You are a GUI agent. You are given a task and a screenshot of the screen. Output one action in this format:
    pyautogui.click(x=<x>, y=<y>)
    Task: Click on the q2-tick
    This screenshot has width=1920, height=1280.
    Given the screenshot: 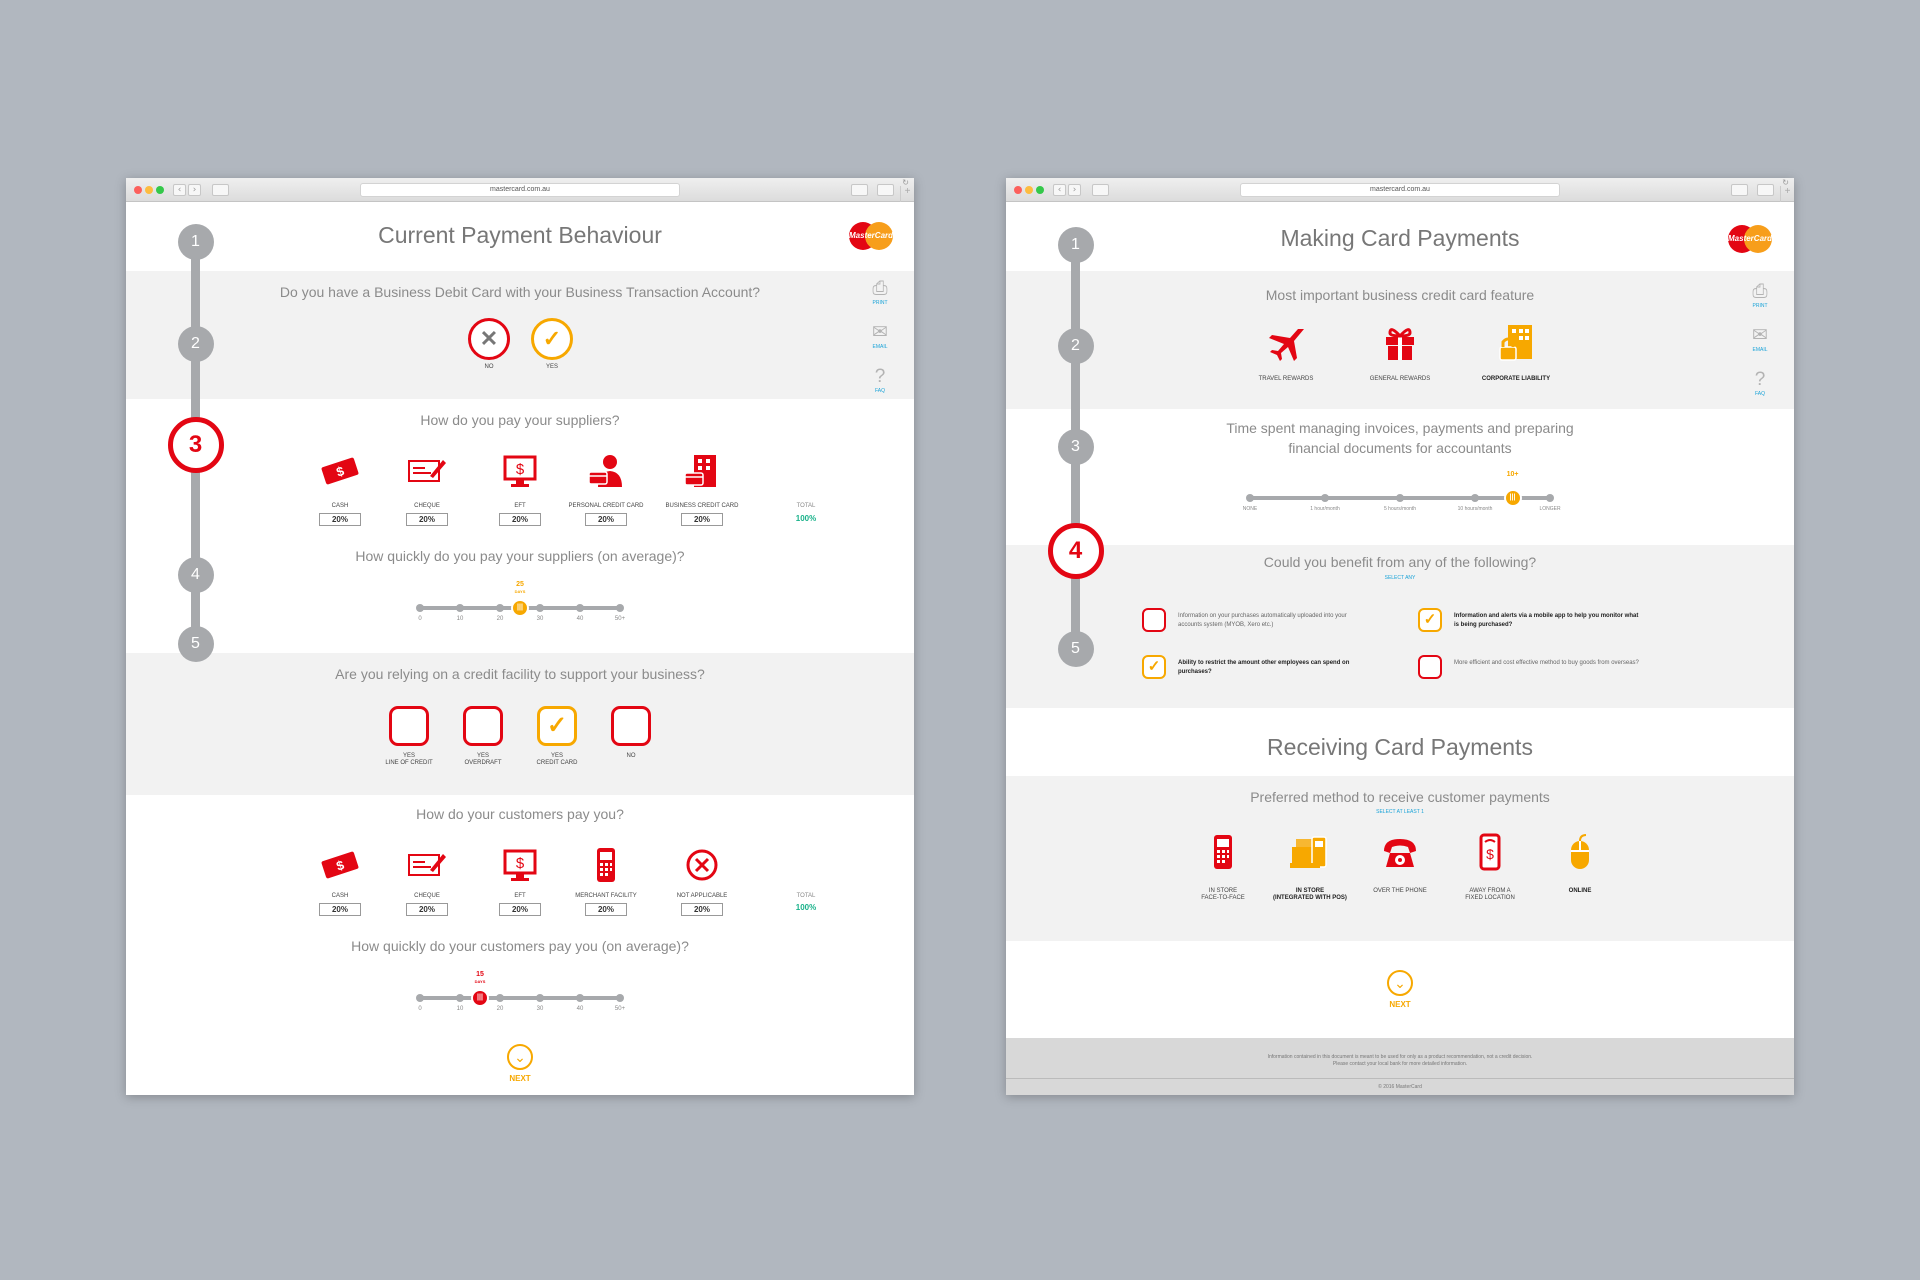 What is the action you would take?
    pyautogui.click(x=1550, y=498)
    